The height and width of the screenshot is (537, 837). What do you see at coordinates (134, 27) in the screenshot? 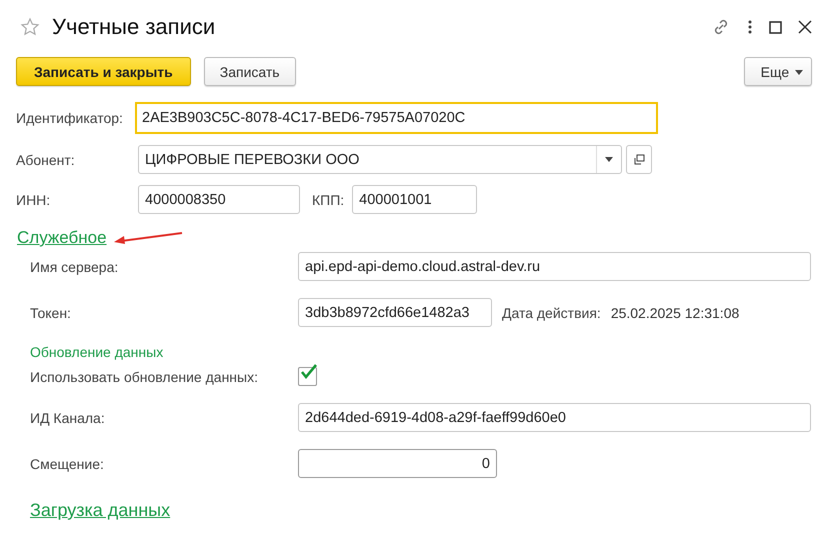
I see `window-title: Учетные записи` at bounding box center [134, 27].